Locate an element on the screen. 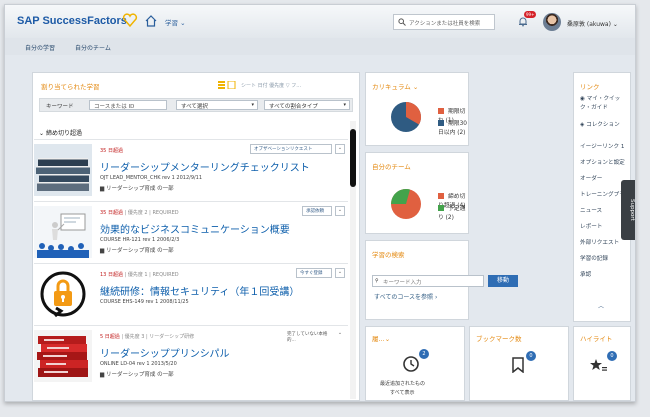  bookmarks-tile-title: ブックマーク数 is located at coordinates (499, 339).